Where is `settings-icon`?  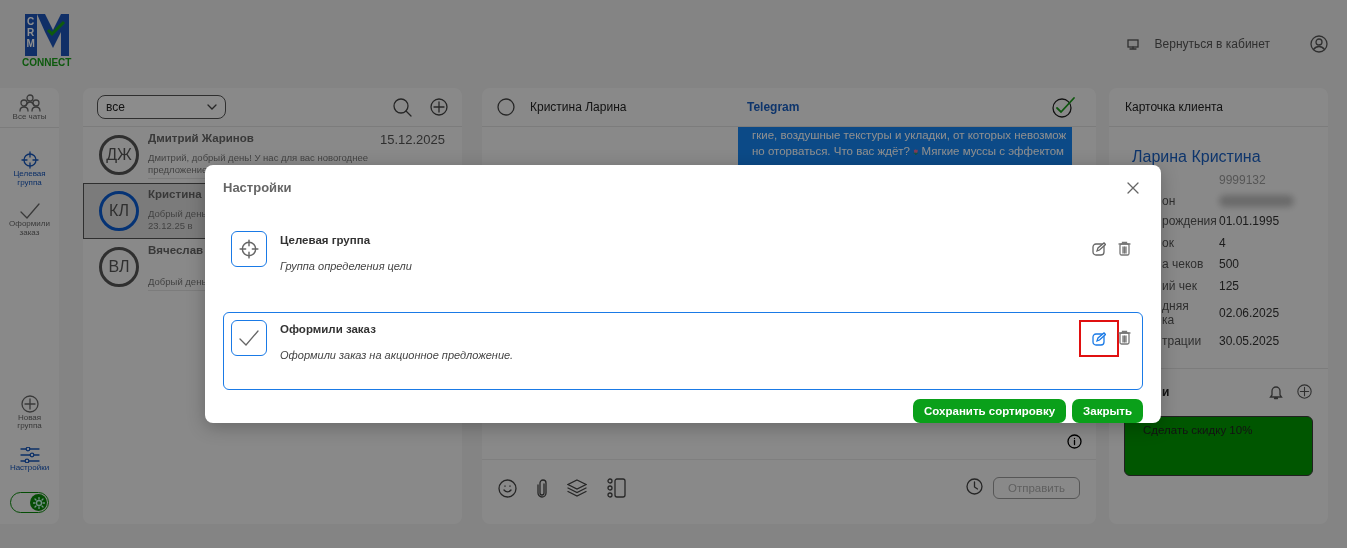
settings-icon is located at coordinates (29, 454).